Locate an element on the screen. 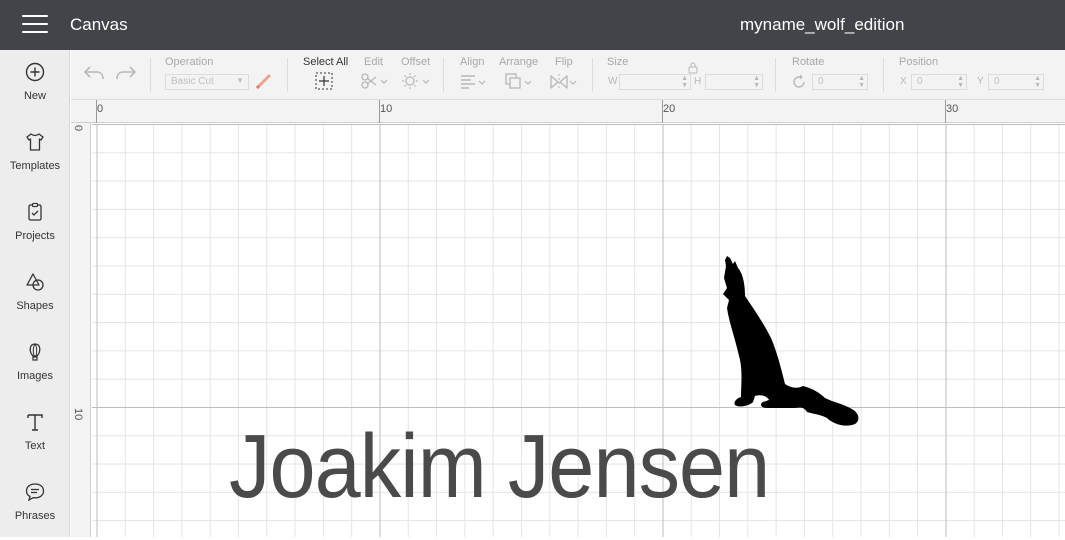 The image size is (1065, 540). sidebar-item-projects: Projects is located at coordinates (35, 225).